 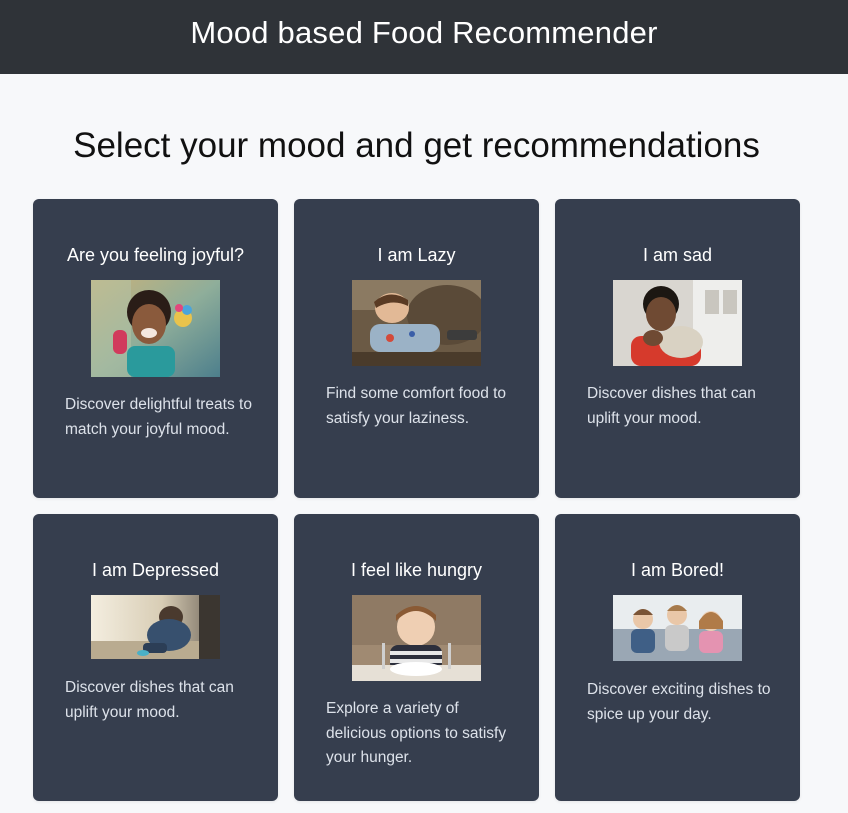 What do you see at coordinates (424, 32) in the screenshot?
I see `app-title: Mood based Food Recommender` at bounding box center [424, 32].